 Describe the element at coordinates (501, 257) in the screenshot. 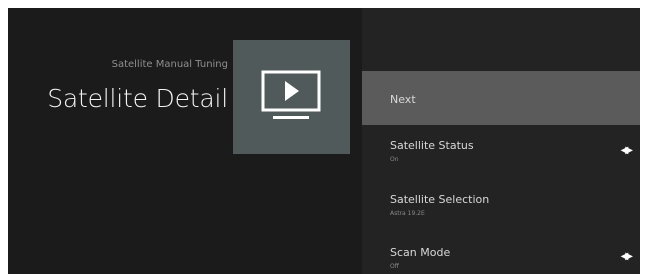

I see `menu-item-scan-mode: Scan Mode Off ◀▶` at that location.